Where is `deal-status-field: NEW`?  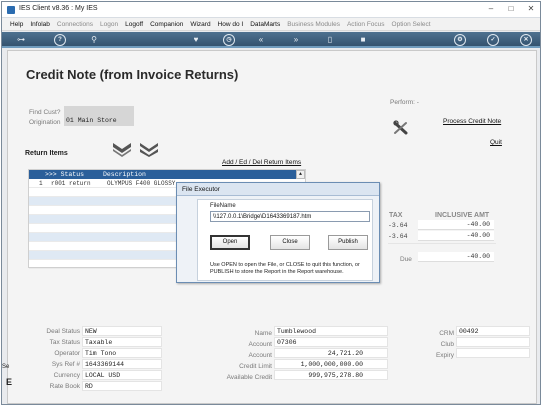 deal-status-field: NEW is located at coordinates (122, 331).